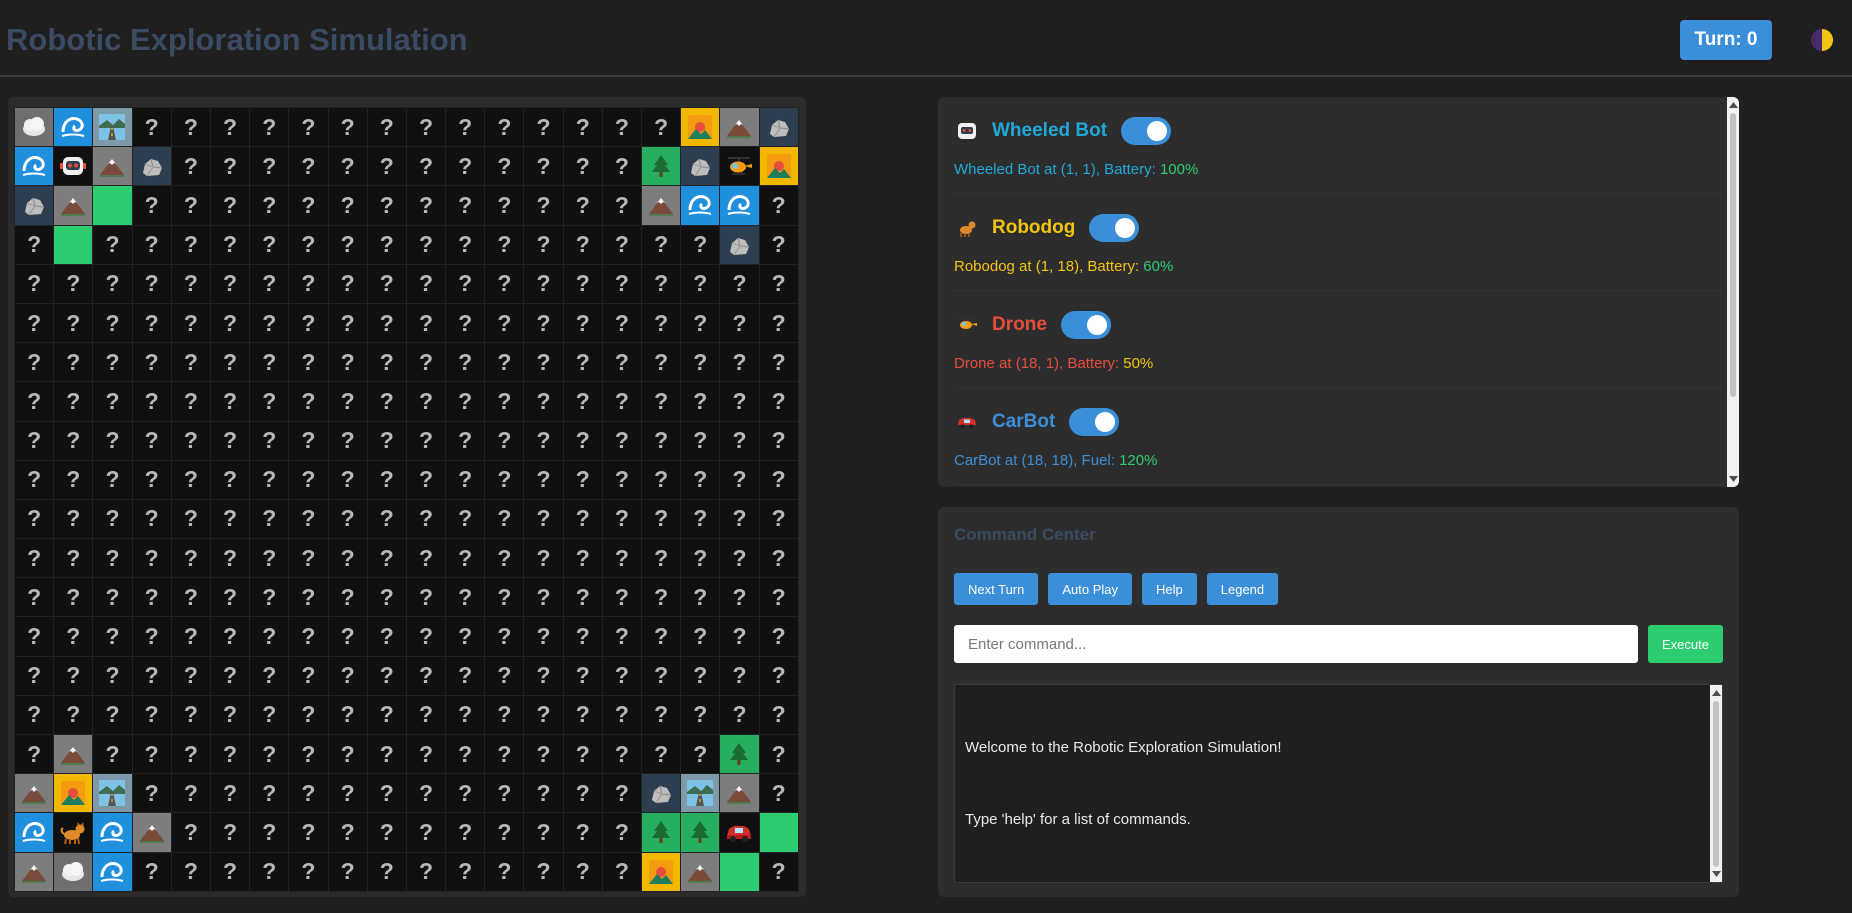  I want to click on grass-cell, so click(778, 832).